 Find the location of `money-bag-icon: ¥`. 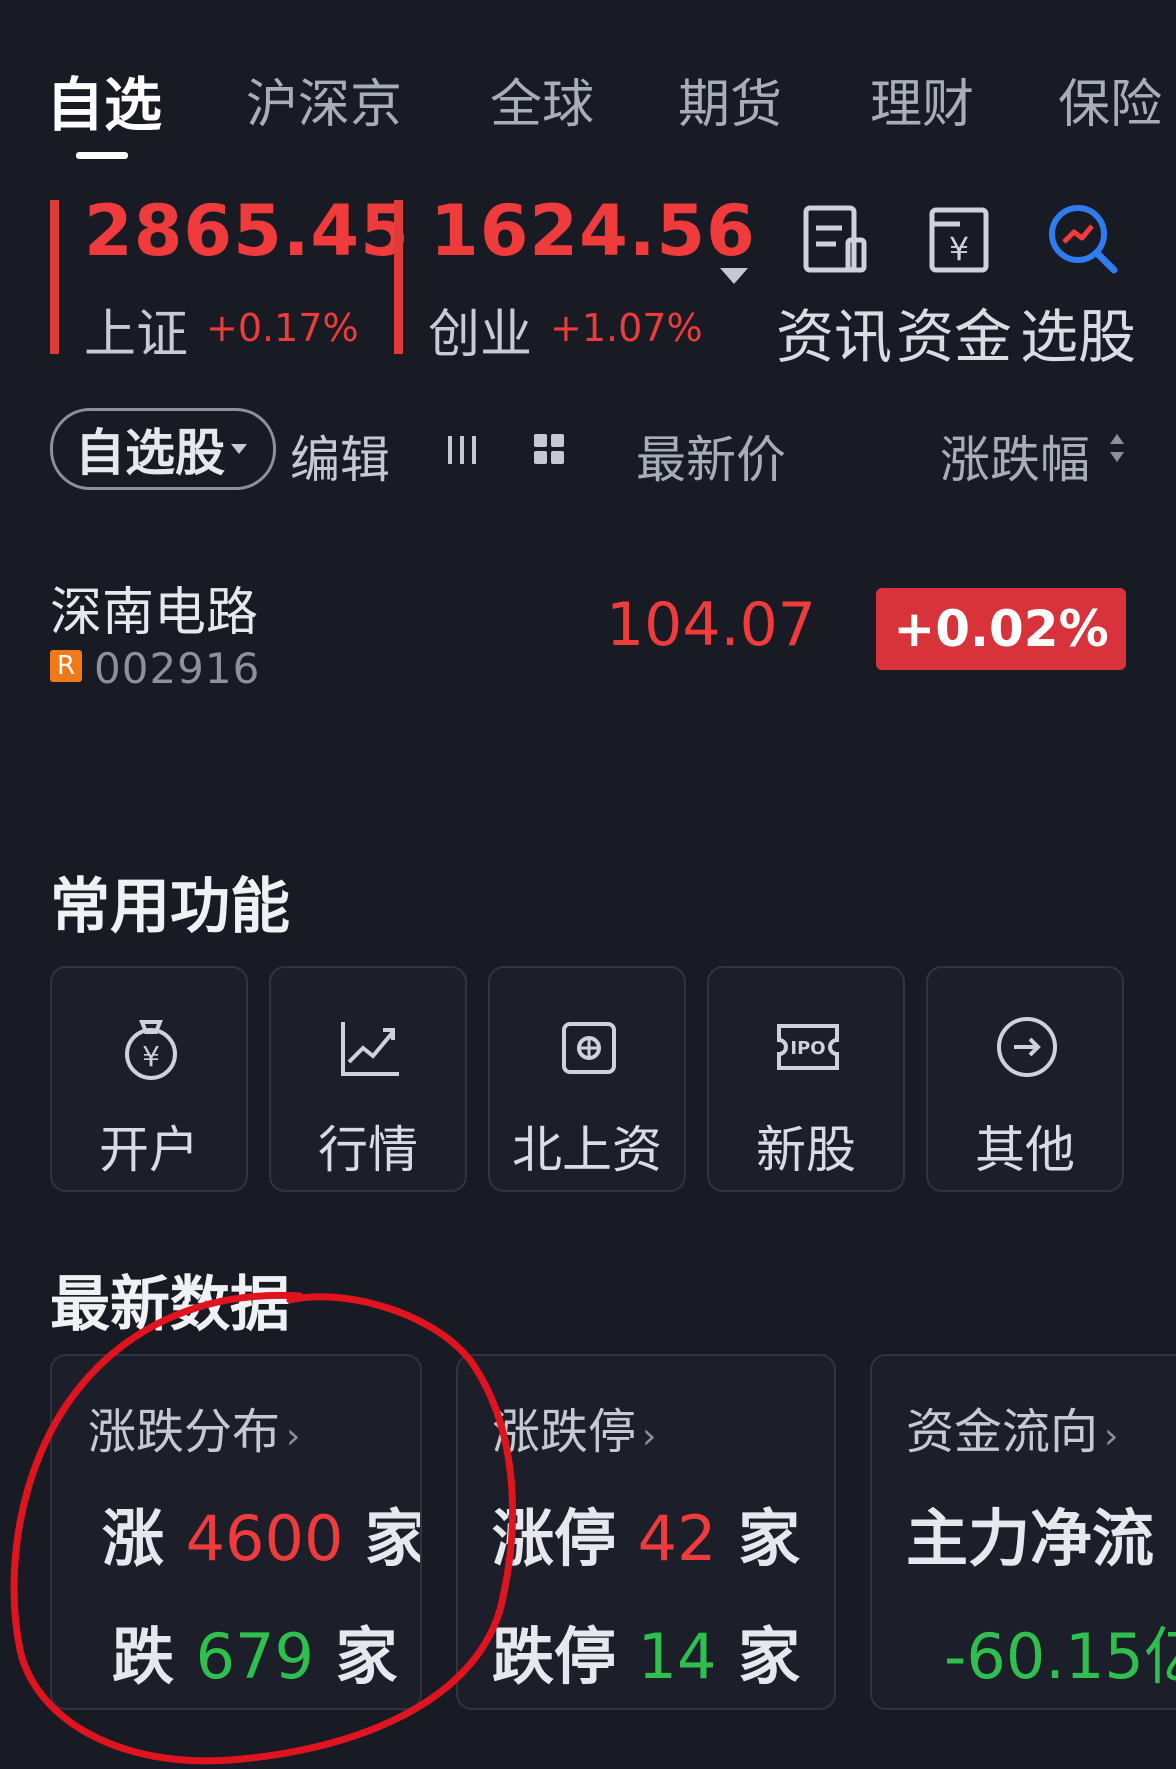

money-bag-icon: ¥ is located at coordinates (151, 1050).